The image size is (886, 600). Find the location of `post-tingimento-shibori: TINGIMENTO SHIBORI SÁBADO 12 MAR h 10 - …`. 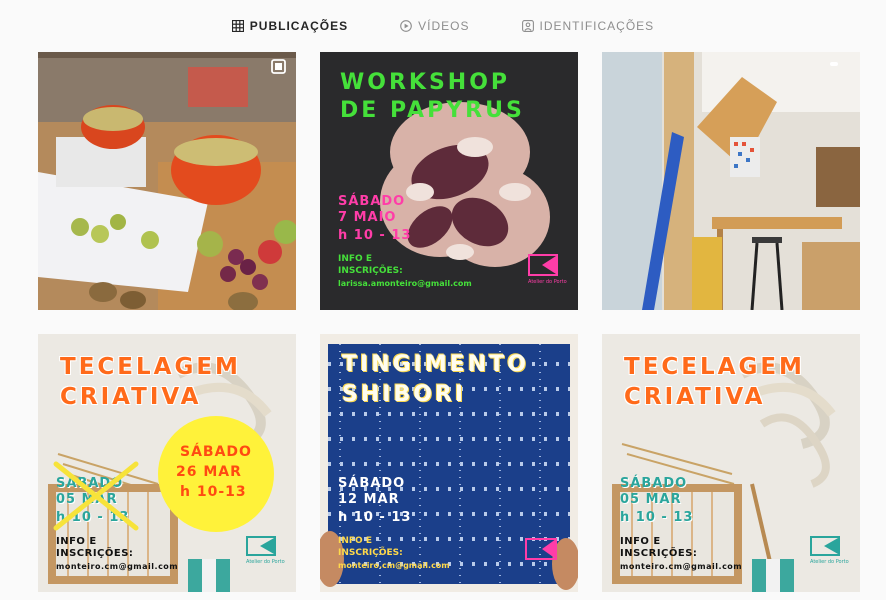

post-tingimento-shibori: TINGIMENTO SHIBORI SÁBADO 12 MAR h 10 - … is located at coordinates (449, 463).